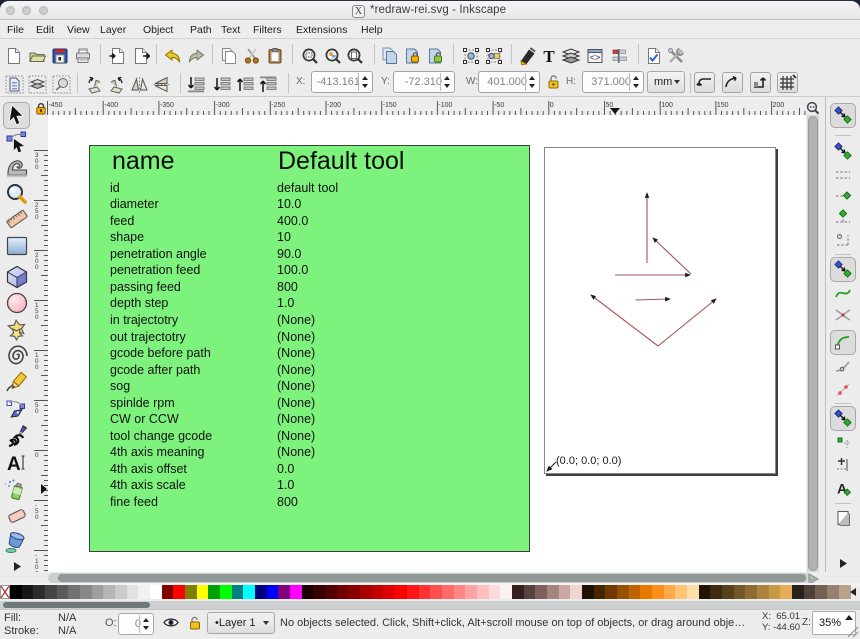  Describe the element at coordinates (14, 464) in the screenshot. I see `svg-text: A` at that location.